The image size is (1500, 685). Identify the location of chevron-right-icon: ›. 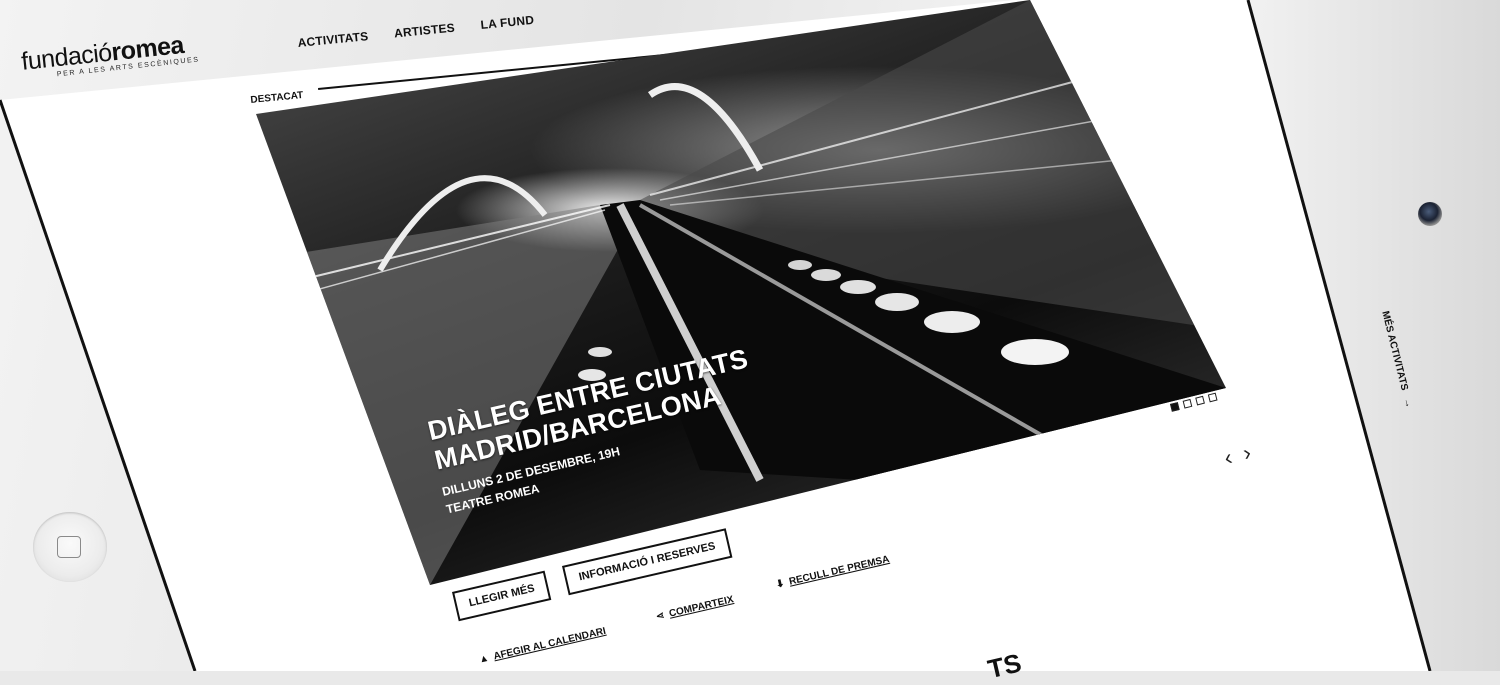
(1246, 453).